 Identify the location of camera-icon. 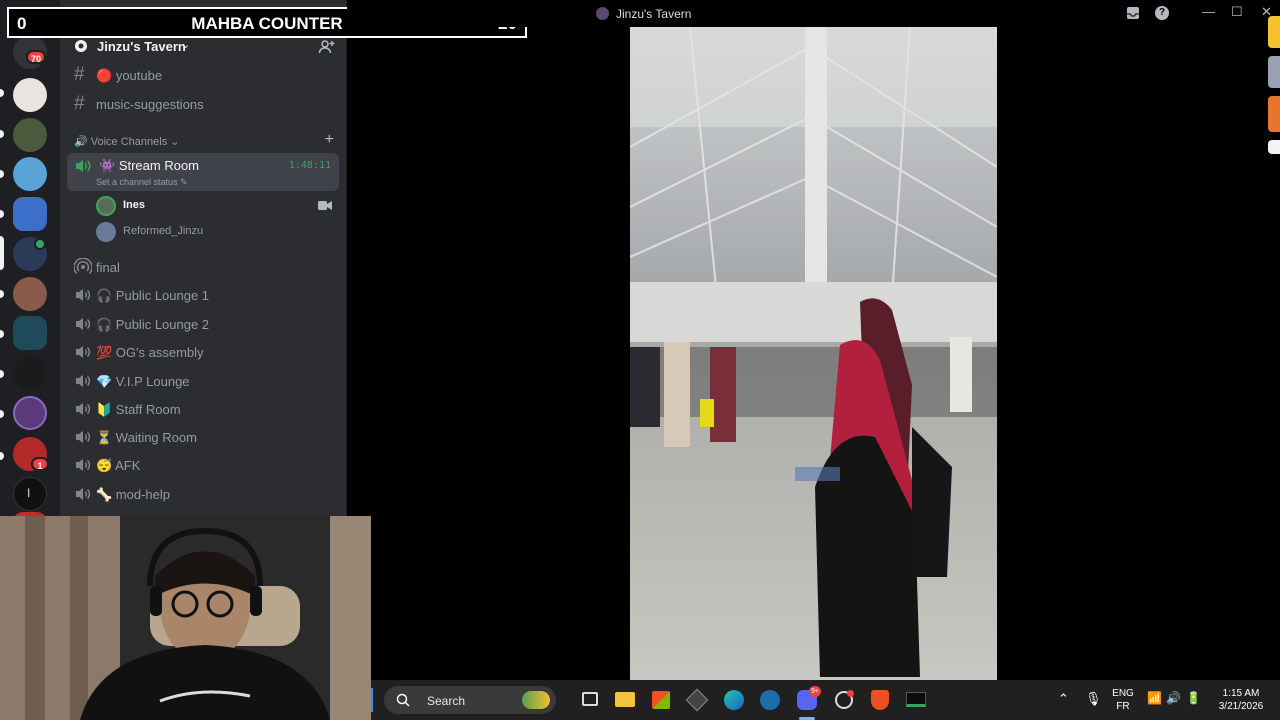
(325, 205).